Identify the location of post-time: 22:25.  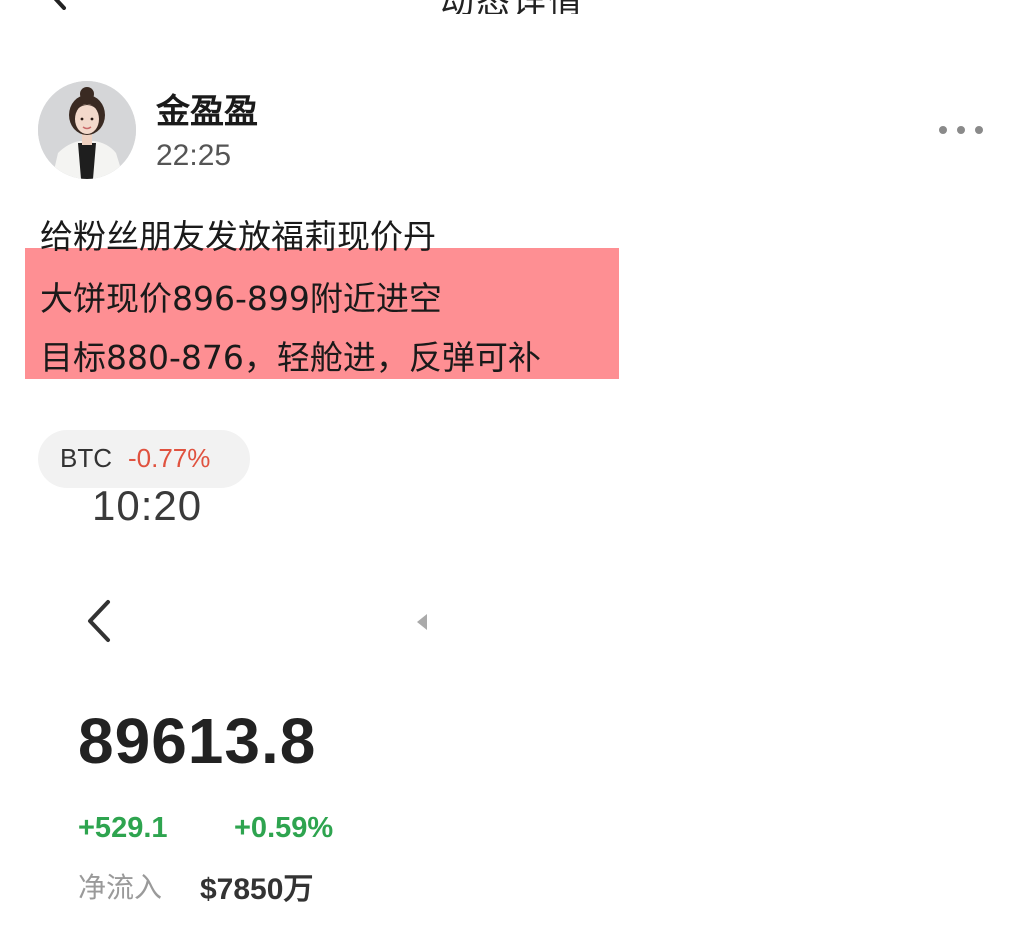
(194, 155).